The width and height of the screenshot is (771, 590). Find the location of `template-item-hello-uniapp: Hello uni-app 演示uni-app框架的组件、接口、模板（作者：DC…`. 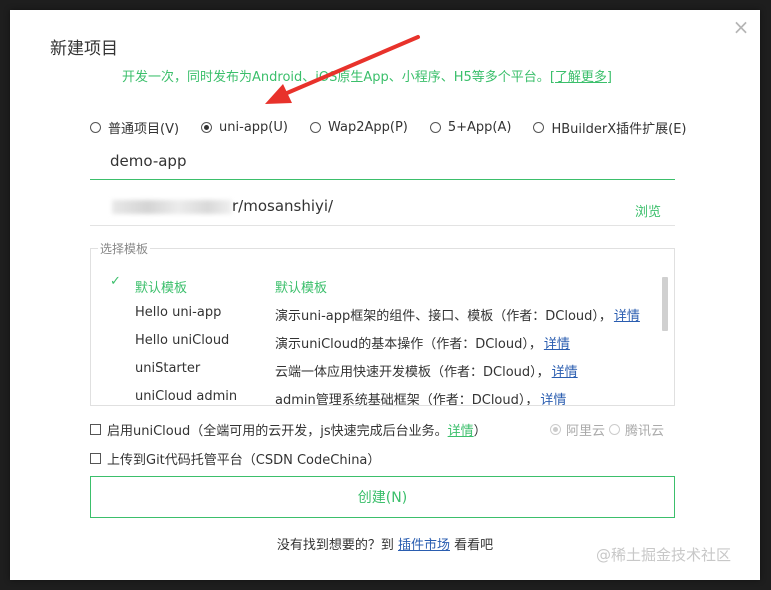

template-item-hello-uniapp: Hello uni-app 演示uni-app框架的组件、接口、模板（作者：DC… is located at coordinates (375, 313).